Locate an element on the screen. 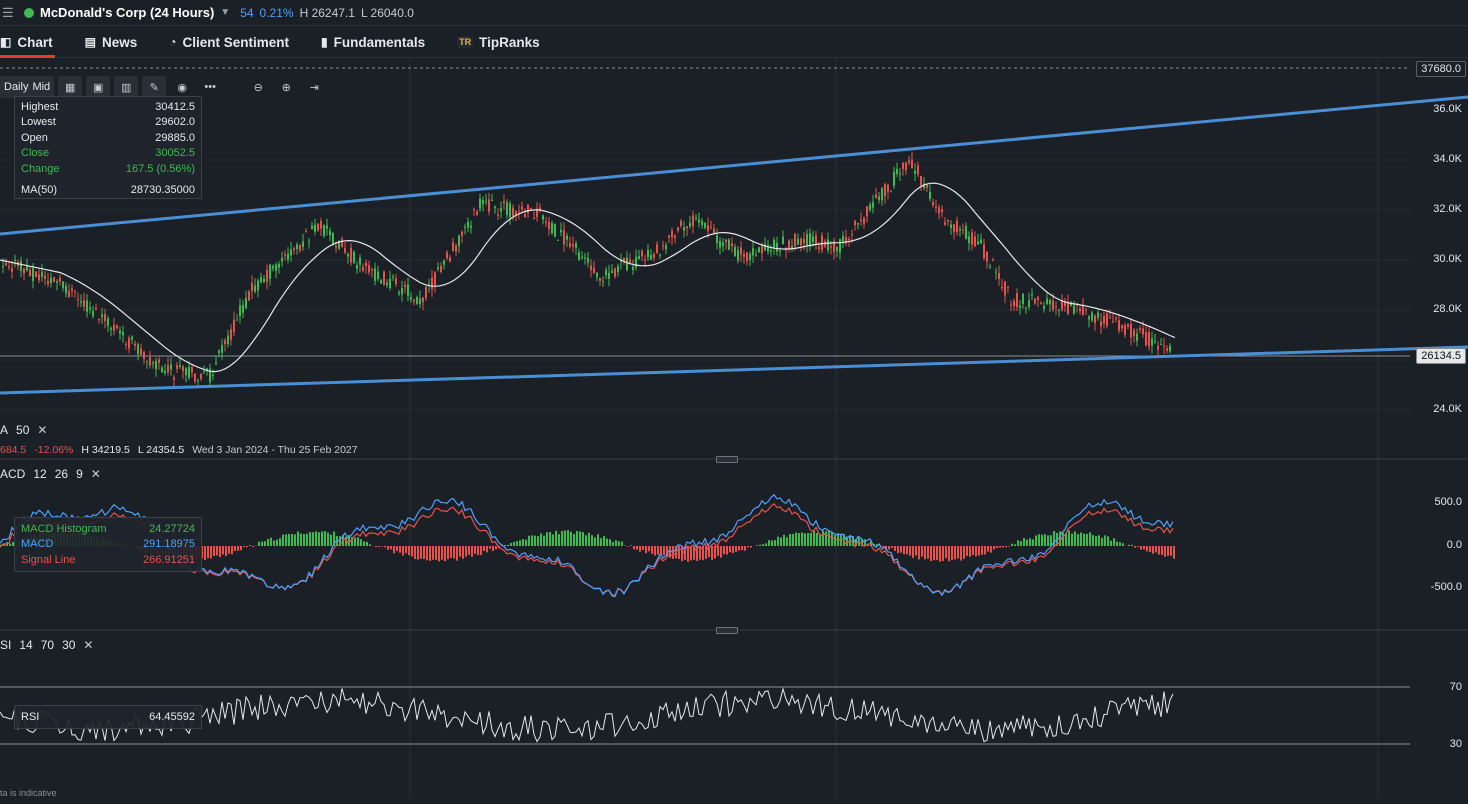 This screenshot has width=1468, height=804. tab-fundamentals: ▮ Fundamentals is located at coordinates (373, 42).